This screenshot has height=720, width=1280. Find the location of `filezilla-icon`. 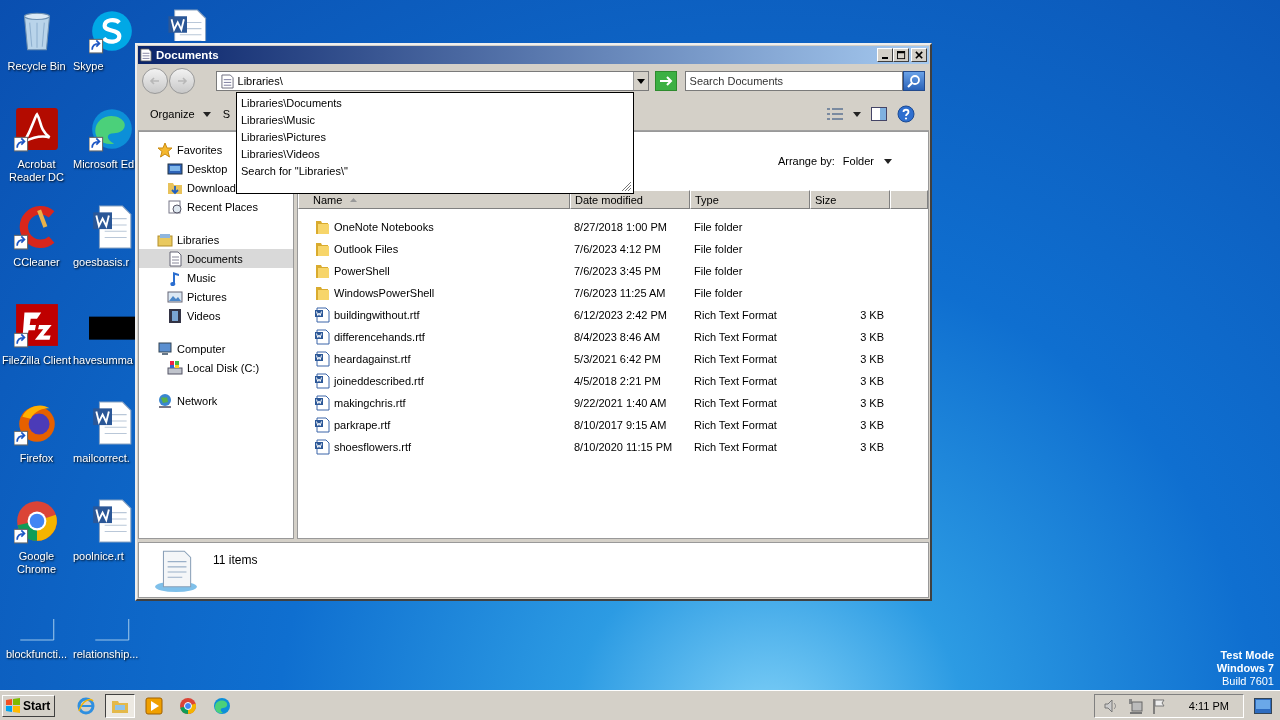

filezilla-icon is located at coordinates (36, 325).